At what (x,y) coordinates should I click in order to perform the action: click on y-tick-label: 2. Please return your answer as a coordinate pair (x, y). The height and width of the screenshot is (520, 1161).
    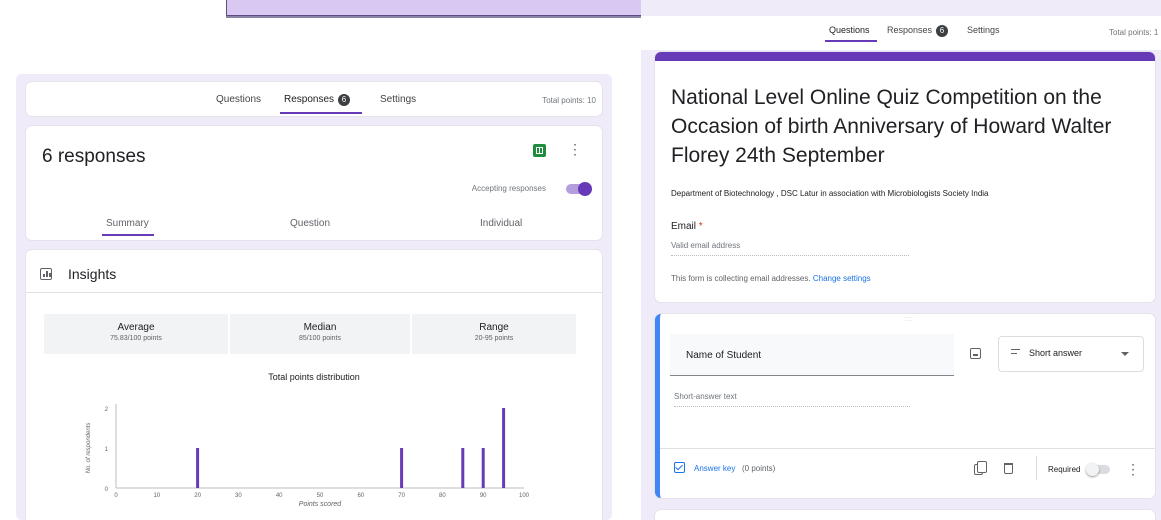
    Looking at the image, I should click on (107, 410).